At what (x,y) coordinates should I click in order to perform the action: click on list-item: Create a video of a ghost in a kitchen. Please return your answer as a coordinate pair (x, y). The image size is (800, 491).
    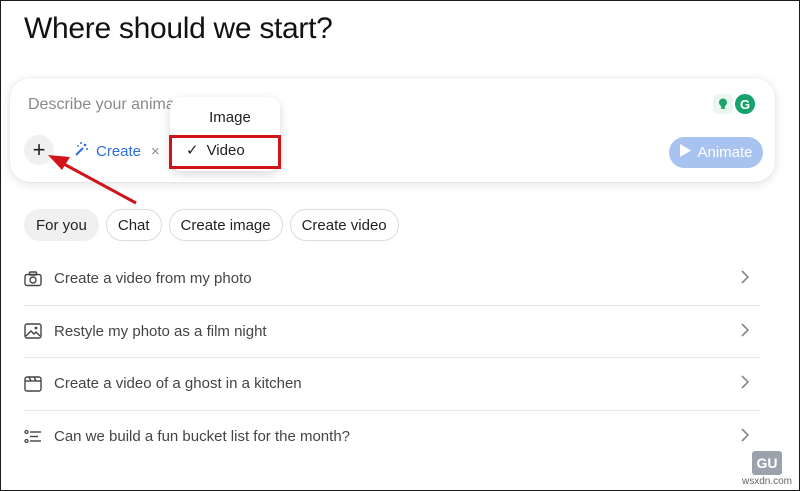
    Looking at the image, I should click on (392, 384).